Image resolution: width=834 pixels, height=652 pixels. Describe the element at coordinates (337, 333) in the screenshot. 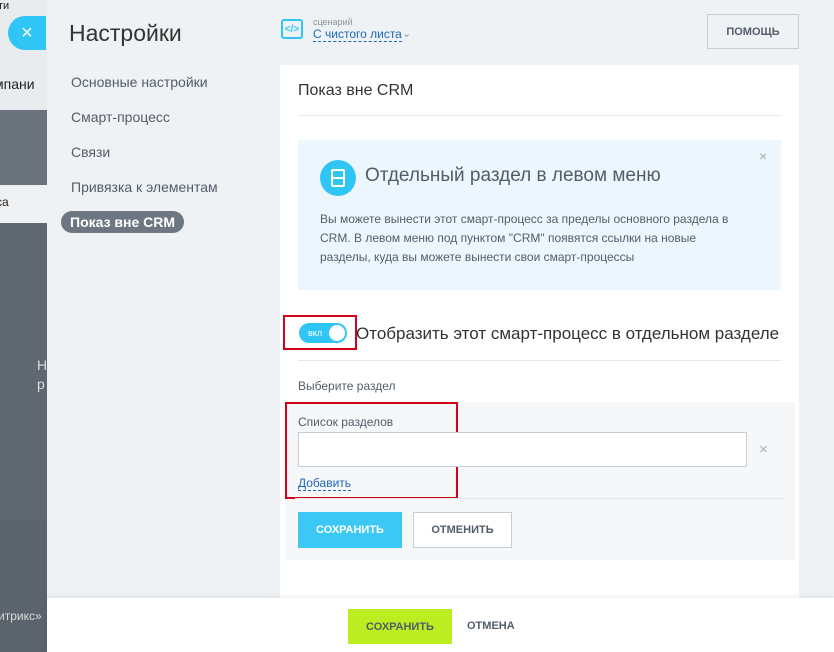

I see `toggle-knob` at that location.